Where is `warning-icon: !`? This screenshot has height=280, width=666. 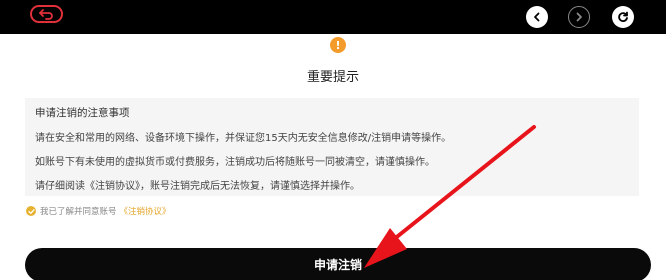 warning-icon: ! is located at coordinates (338, 45).